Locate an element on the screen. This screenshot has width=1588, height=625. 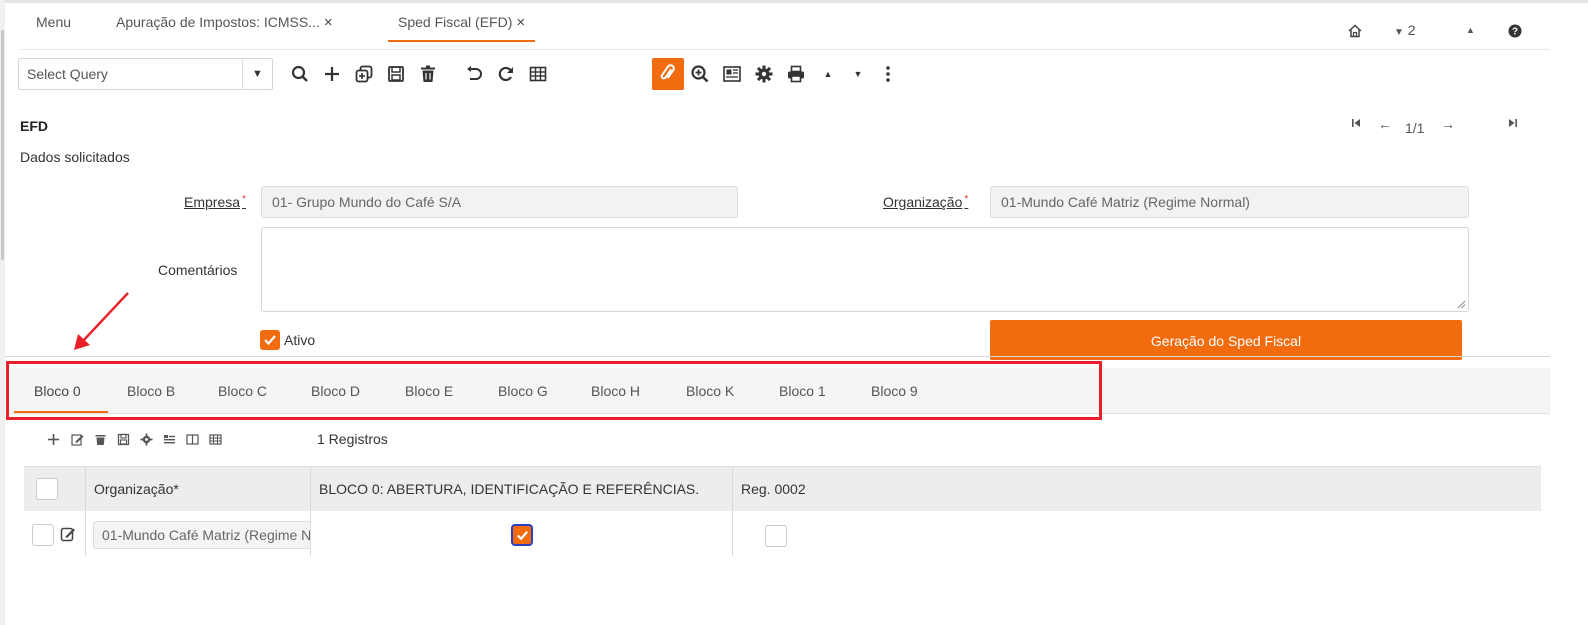
select-query-dropdown: ▼ is located at coordinates (145, 74).